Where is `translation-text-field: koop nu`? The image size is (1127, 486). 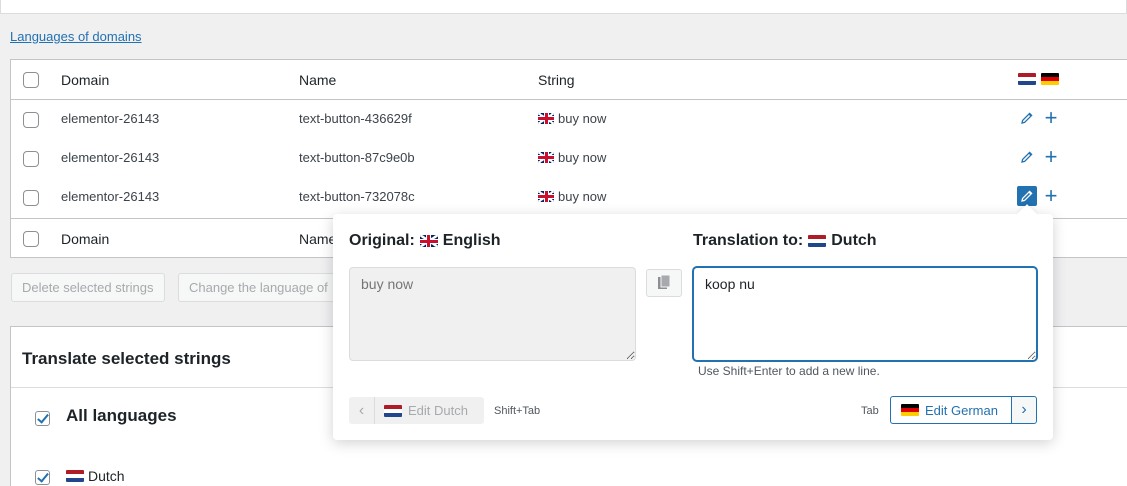
translation-text-field: koop nu is located at coordinates (865, 314).